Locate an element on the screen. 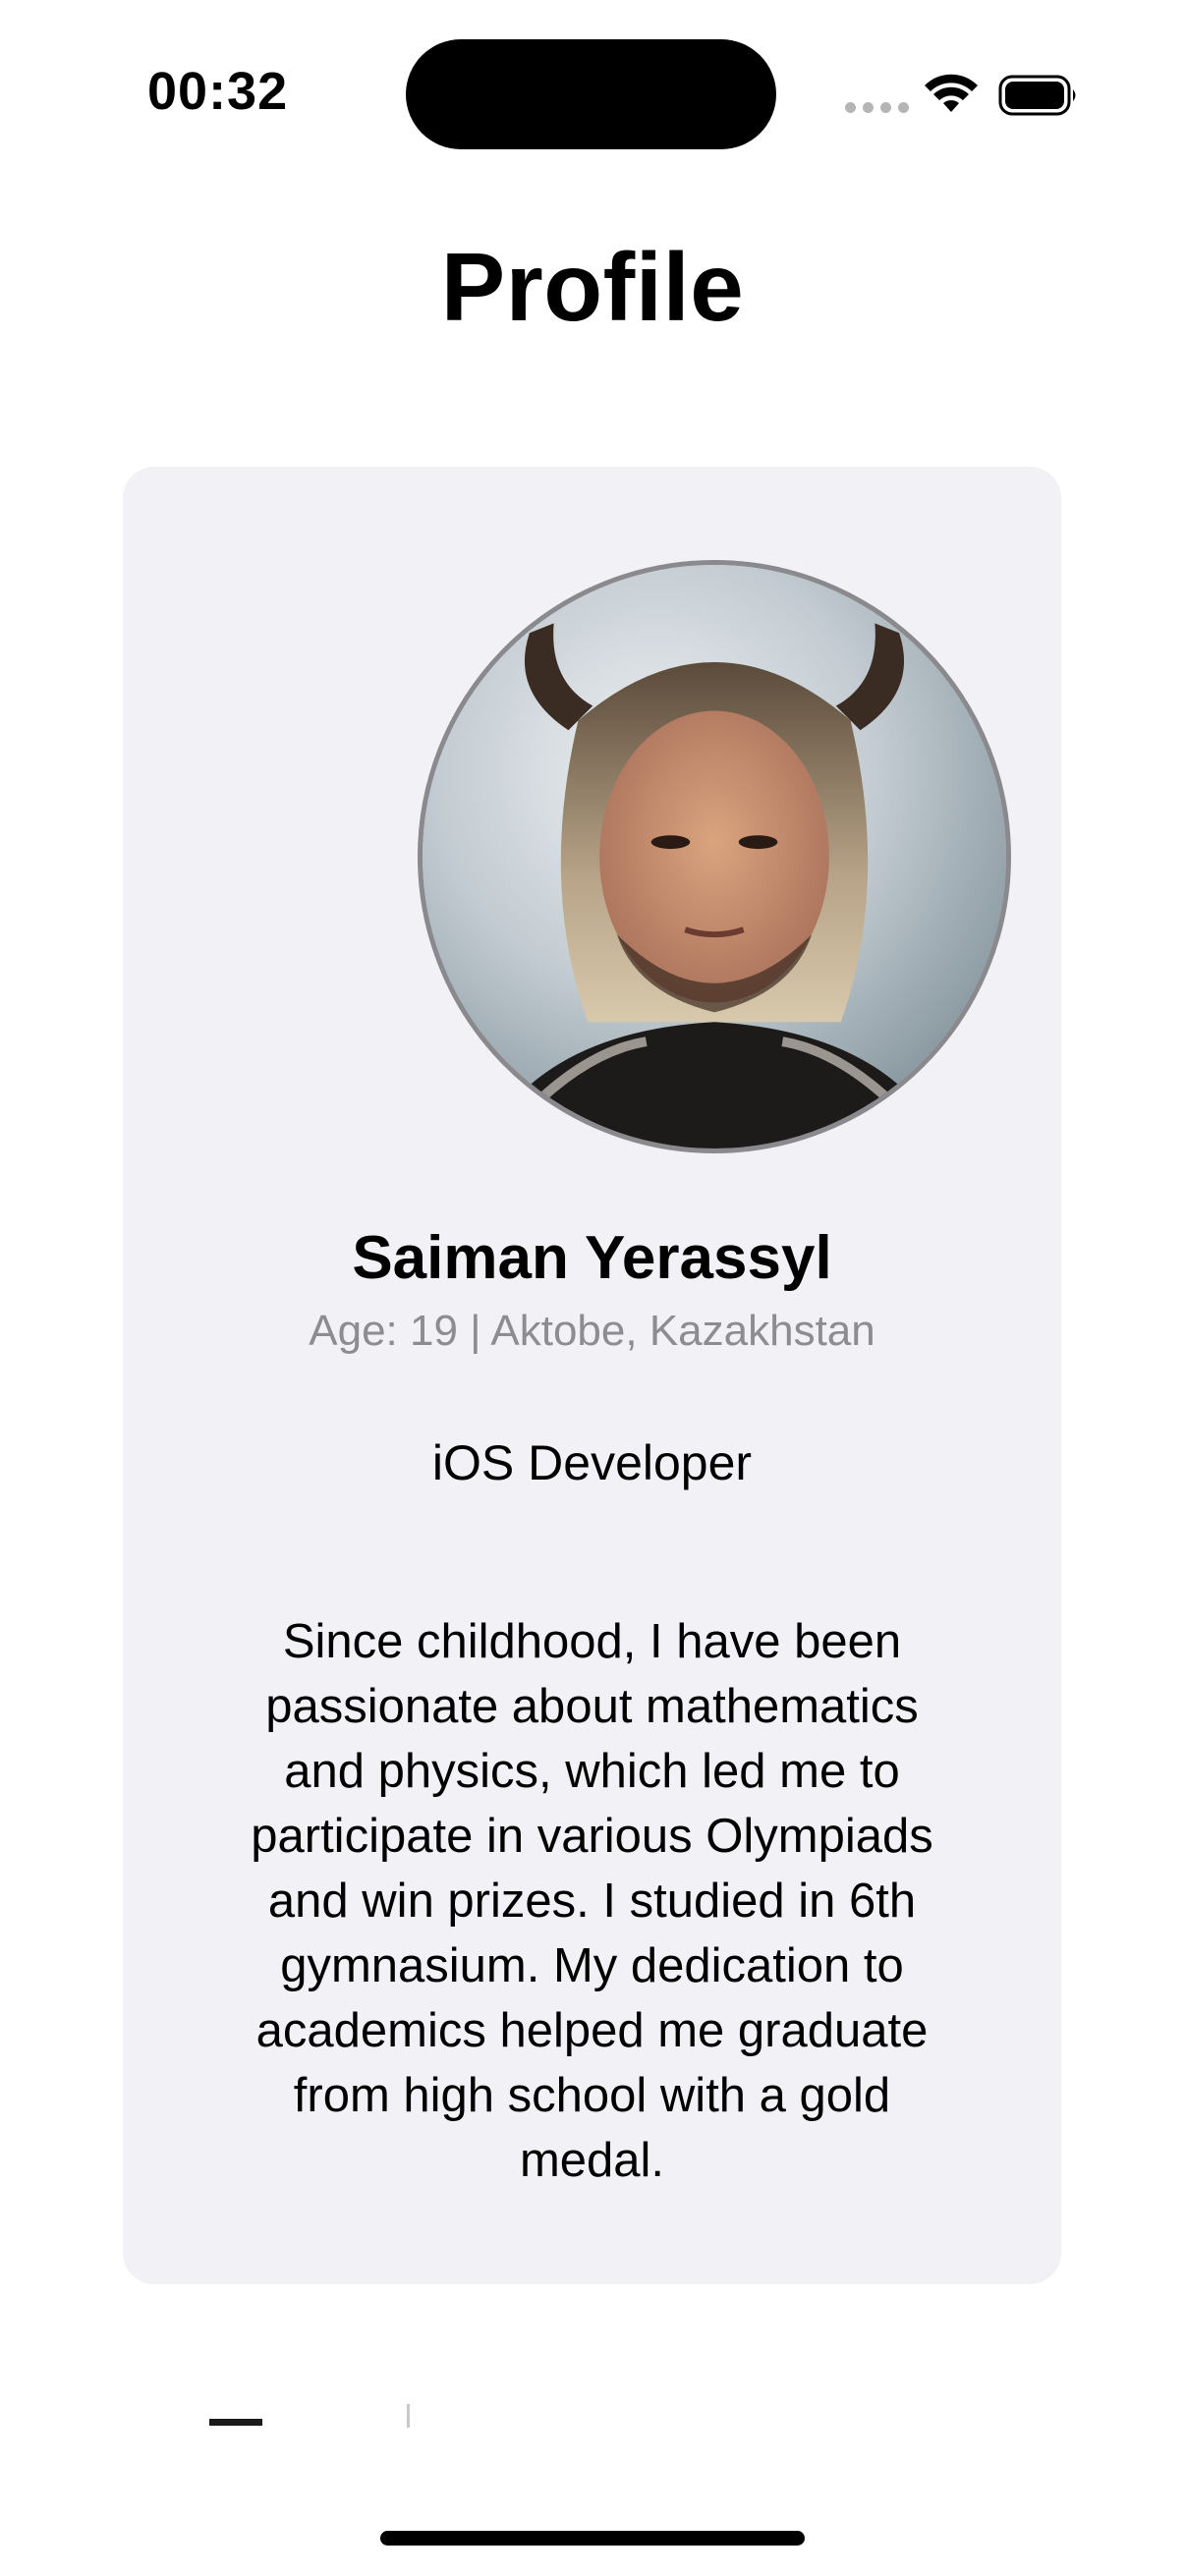 This screenshot has width=1185, height=2576. bottom-tick is located at coordinates (409, 2416).